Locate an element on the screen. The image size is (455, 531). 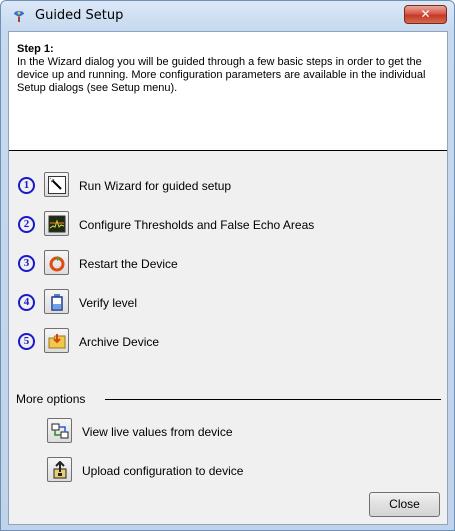
view-live-values-button is located at coordinates (59, 430).